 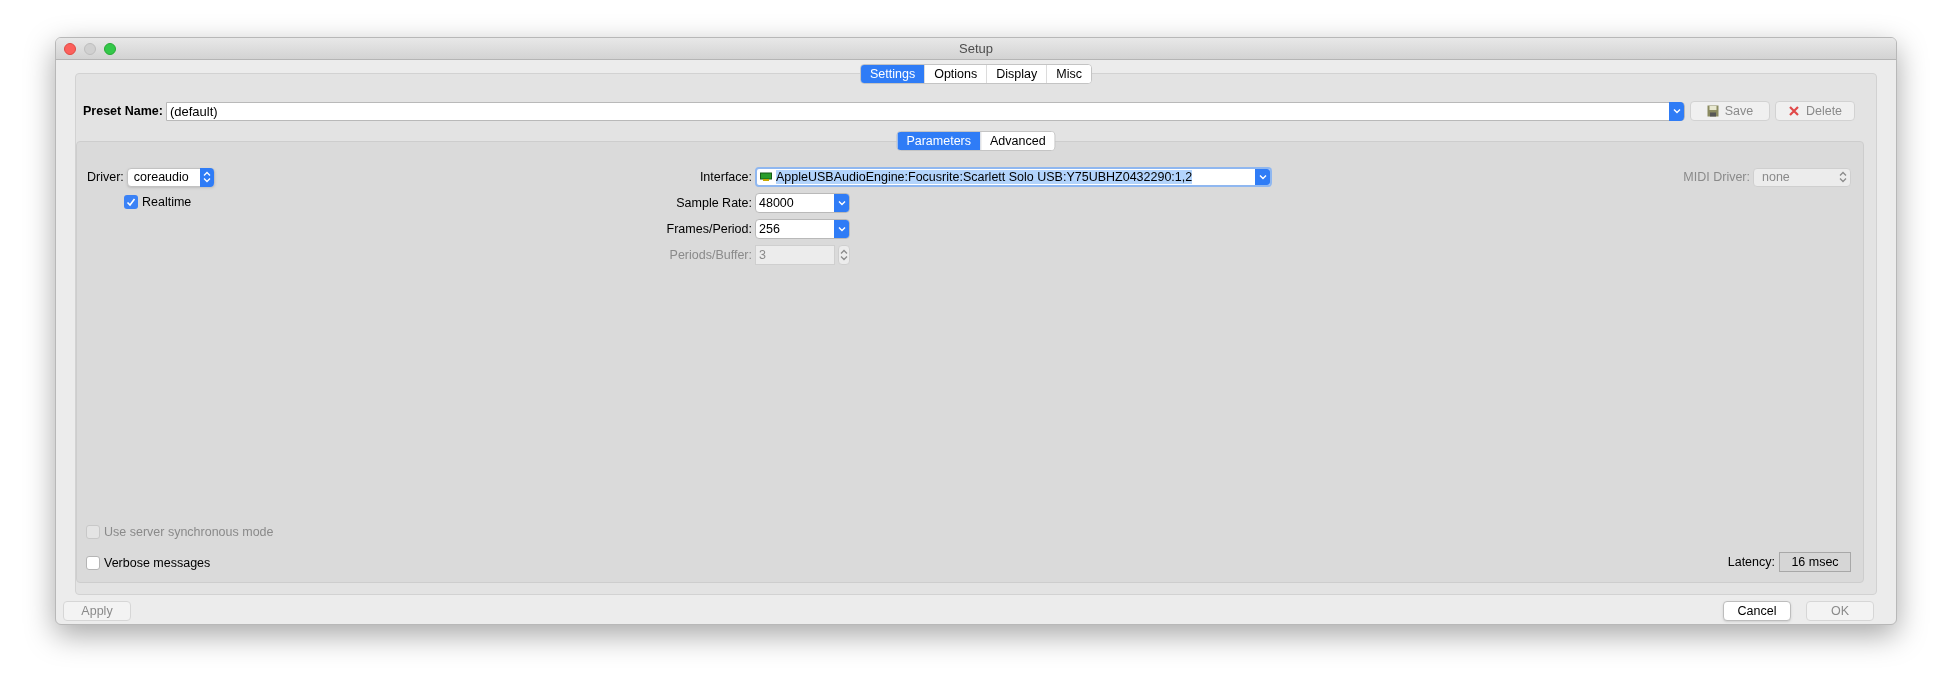 What do you see at coordinates (90, 48) in the screenshot?
I see `minimize-button` at bounding box center [90, 48].